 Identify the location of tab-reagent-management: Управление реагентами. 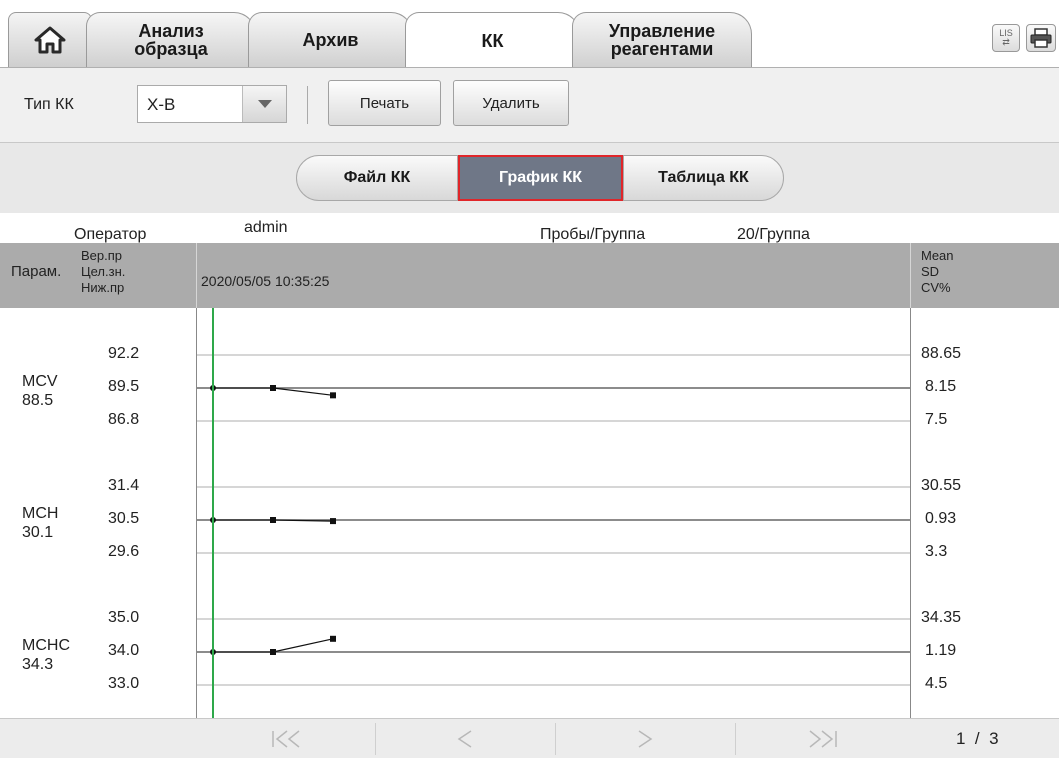
(662, 39).